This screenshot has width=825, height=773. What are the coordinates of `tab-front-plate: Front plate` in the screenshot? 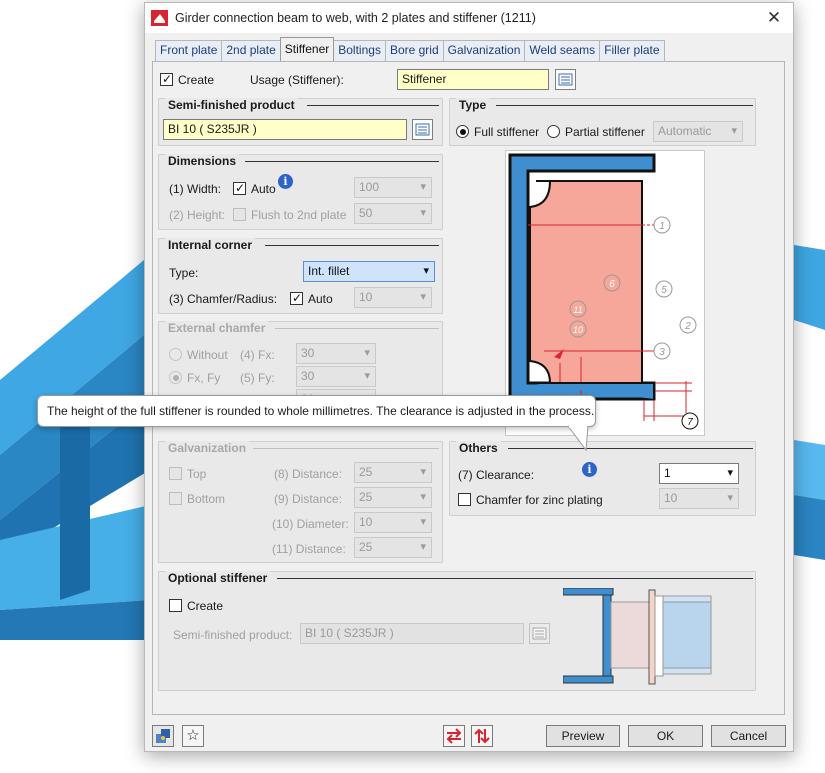 It's located at (189, 50).